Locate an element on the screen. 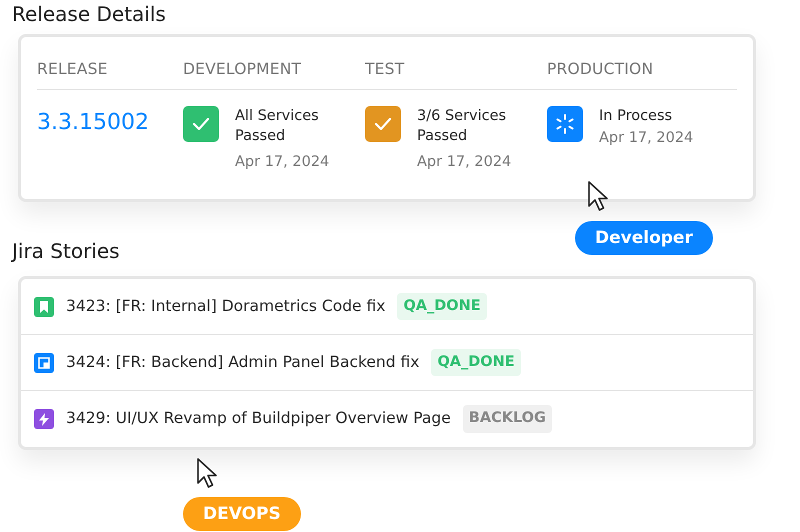 This screenshot has width=800, height=532. status-text: 3/6 Services Passed is located at coordinates (462, 126).